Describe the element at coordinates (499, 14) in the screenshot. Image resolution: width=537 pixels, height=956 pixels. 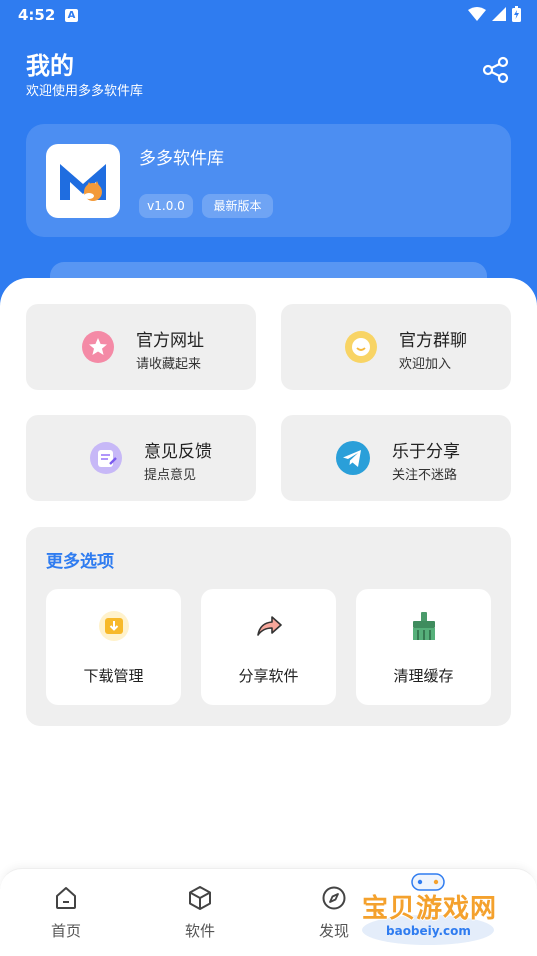
I see `signal-icon` at that location.